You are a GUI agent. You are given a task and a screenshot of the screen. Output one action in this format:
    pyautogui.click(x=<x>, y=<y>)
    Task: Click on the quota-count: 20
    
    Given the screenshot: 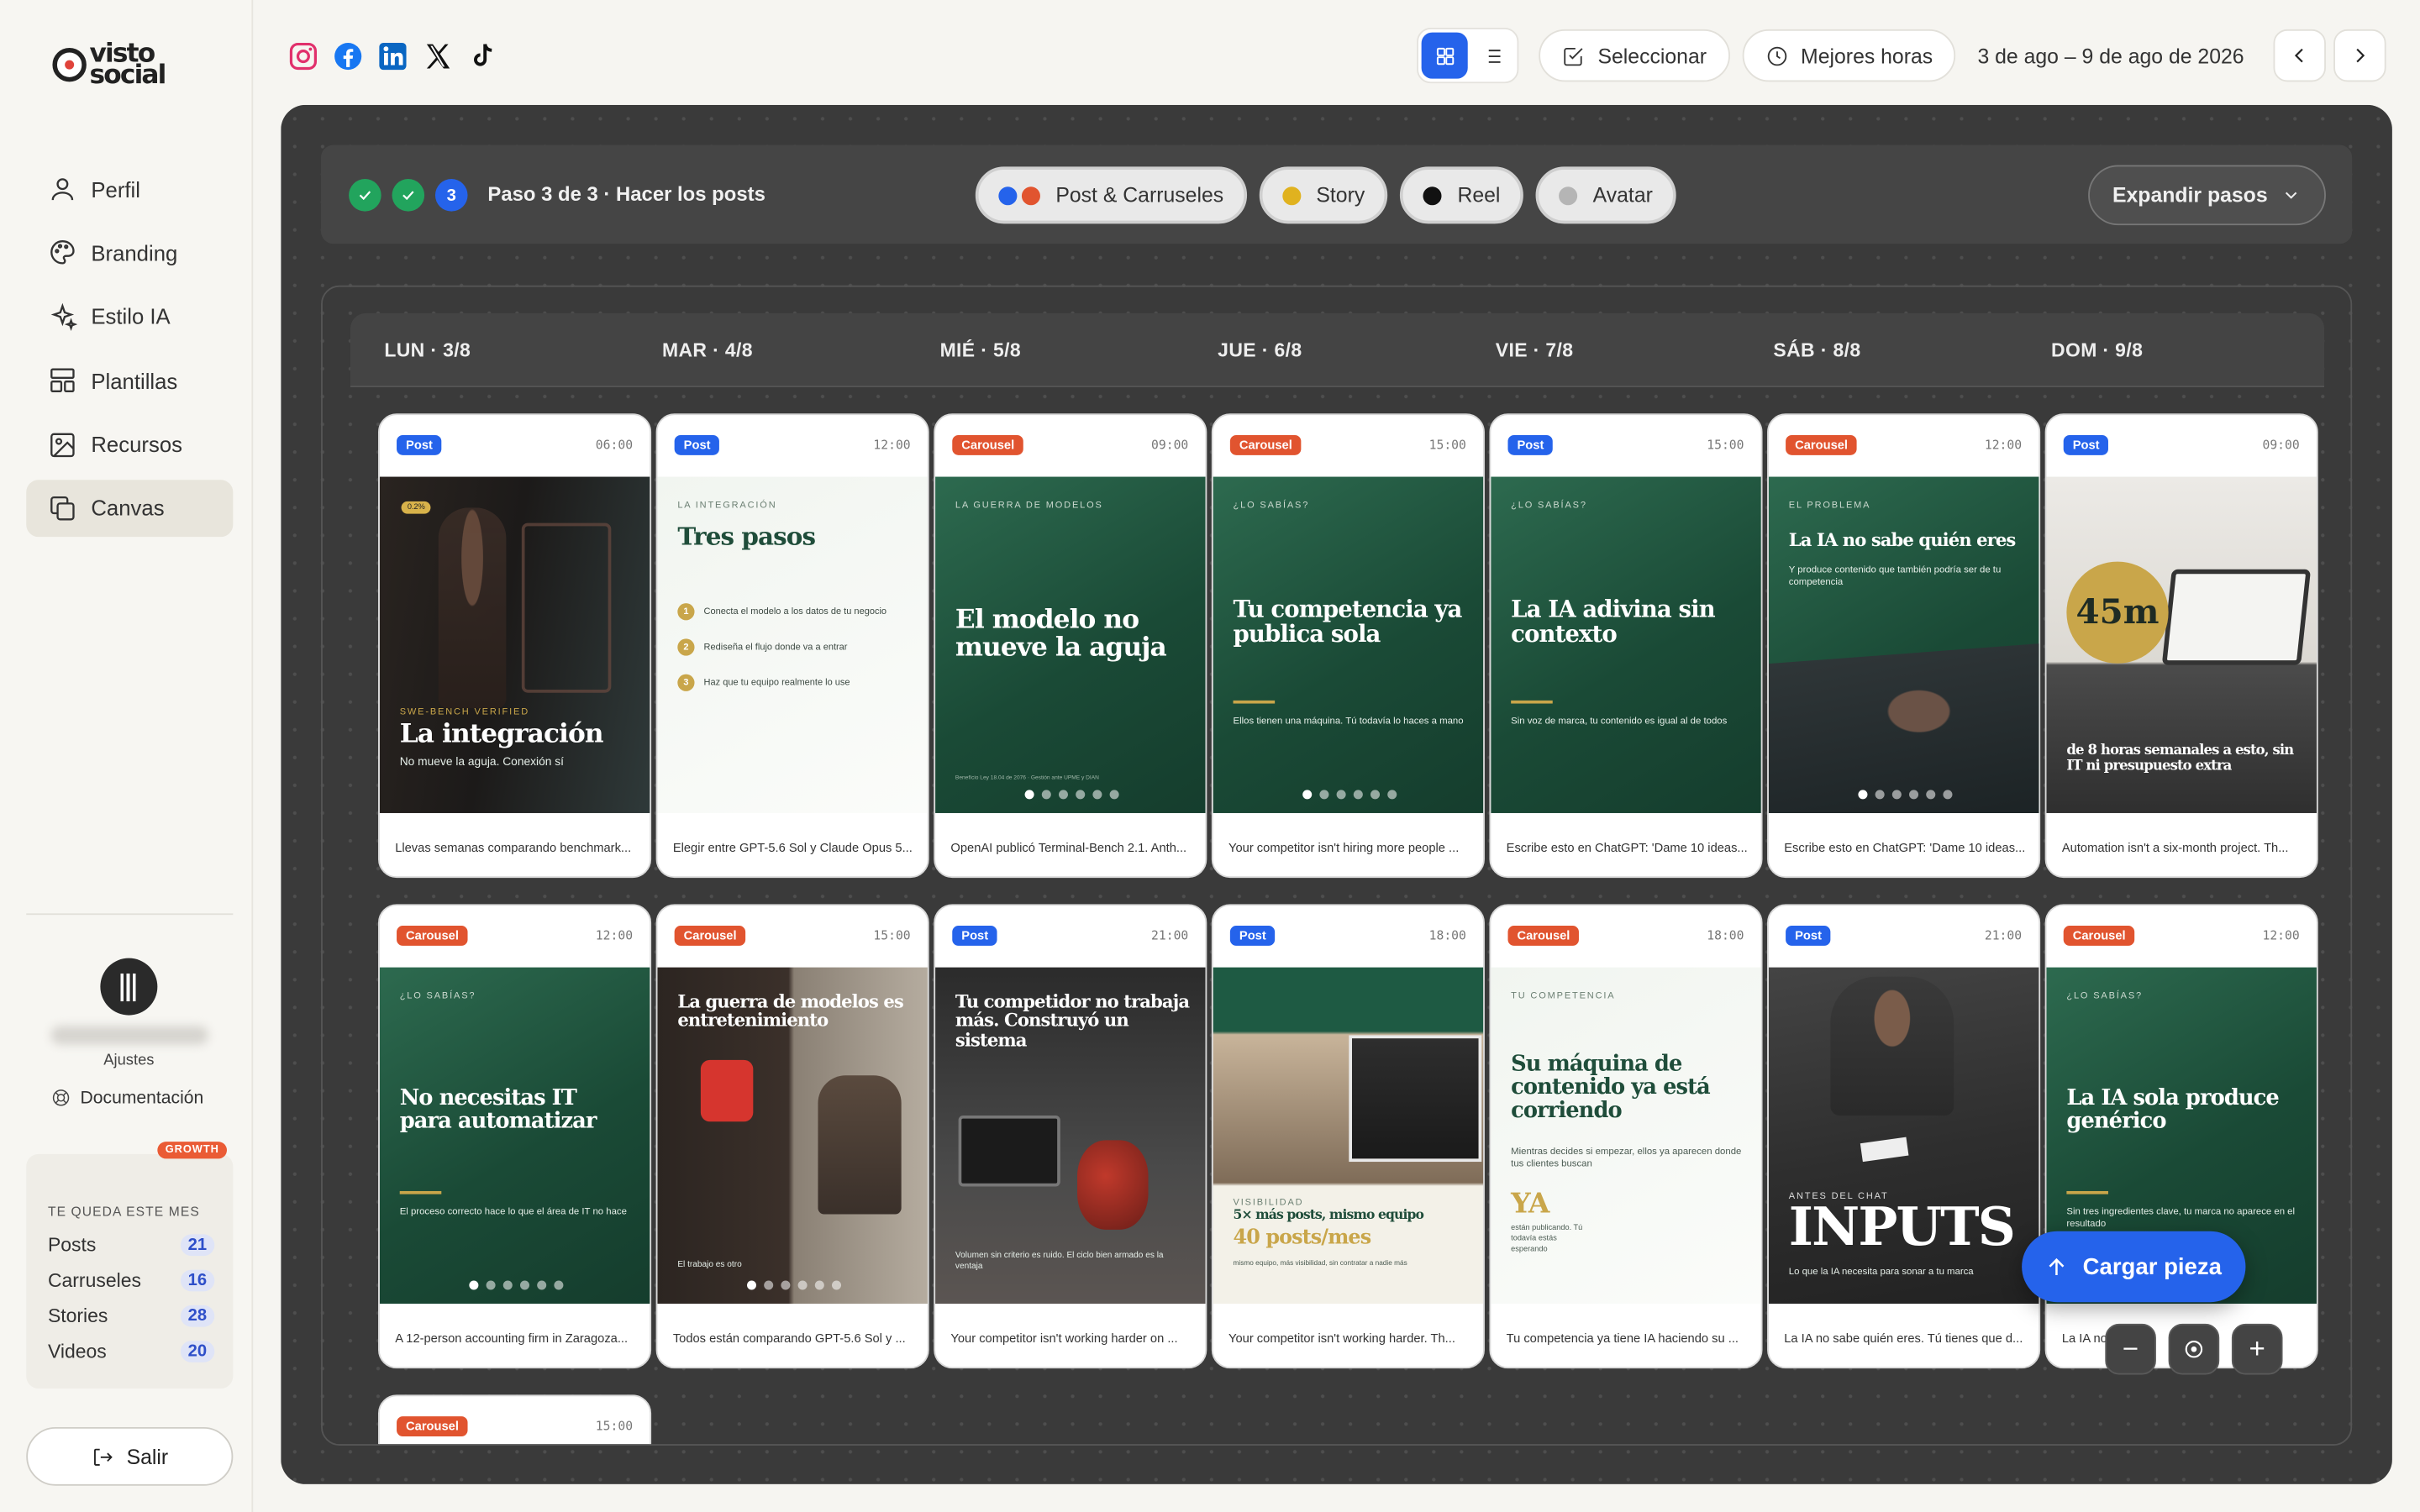 What is the action you would take?
    pyautogui.click(x=197, y=1351)
    